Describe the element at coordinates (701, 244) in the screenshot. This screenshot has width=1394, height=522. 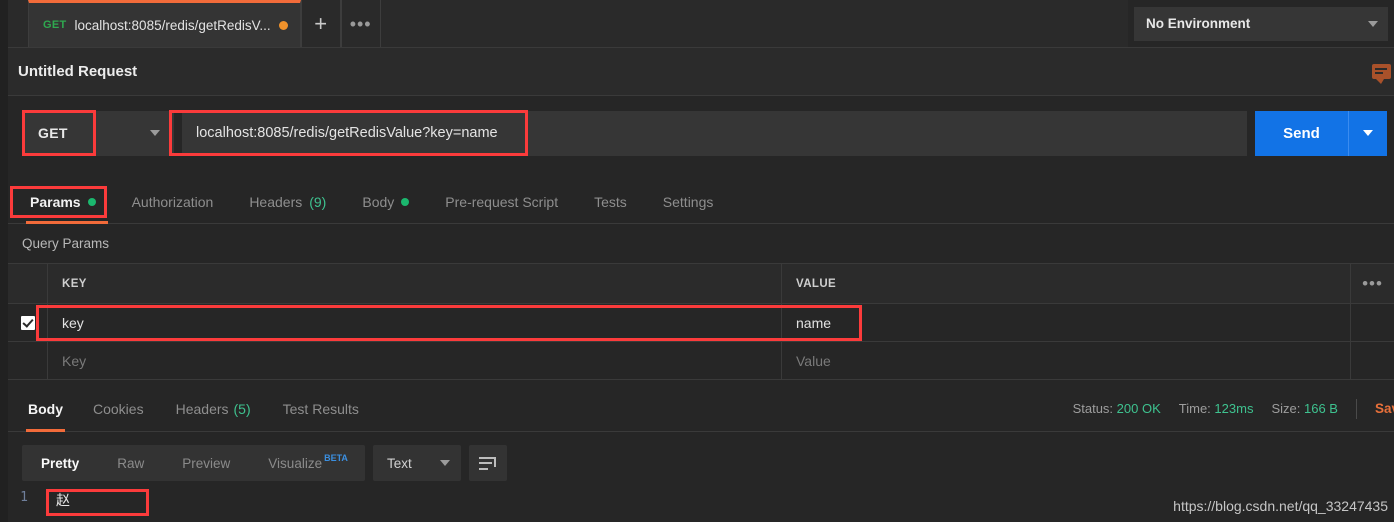
I see `query-params-title: Query Params` at that location.